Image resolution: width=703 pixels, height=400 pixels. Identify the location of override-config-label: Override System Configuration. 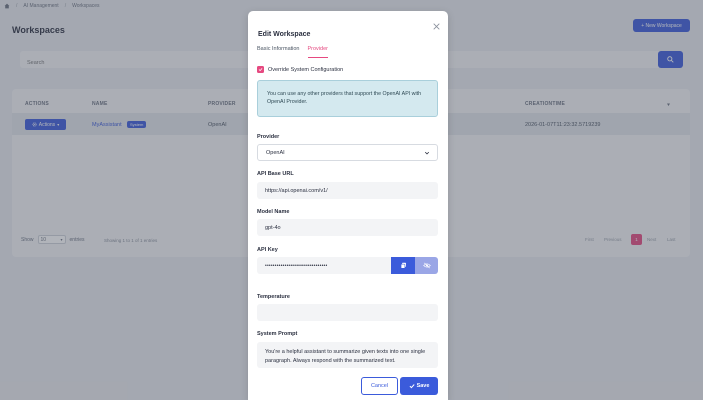
(305, 70).